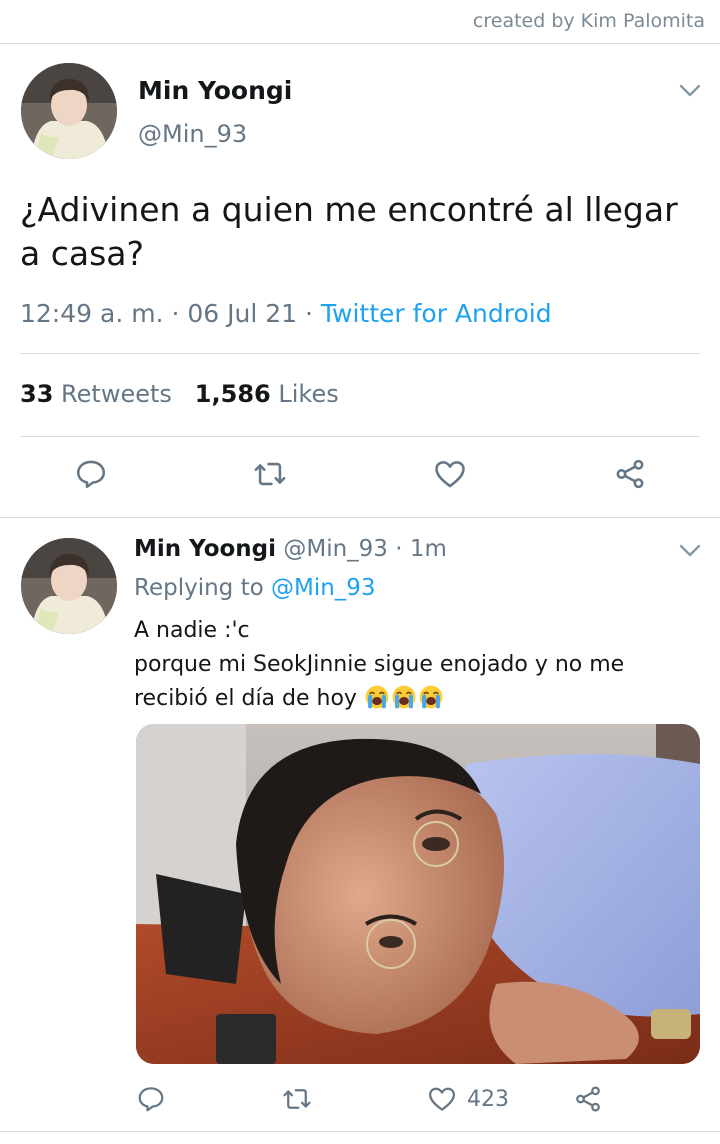 The height and width of the screenshot is (1144, 720). I want to click on reply-age: 1m, so click(428, 549).